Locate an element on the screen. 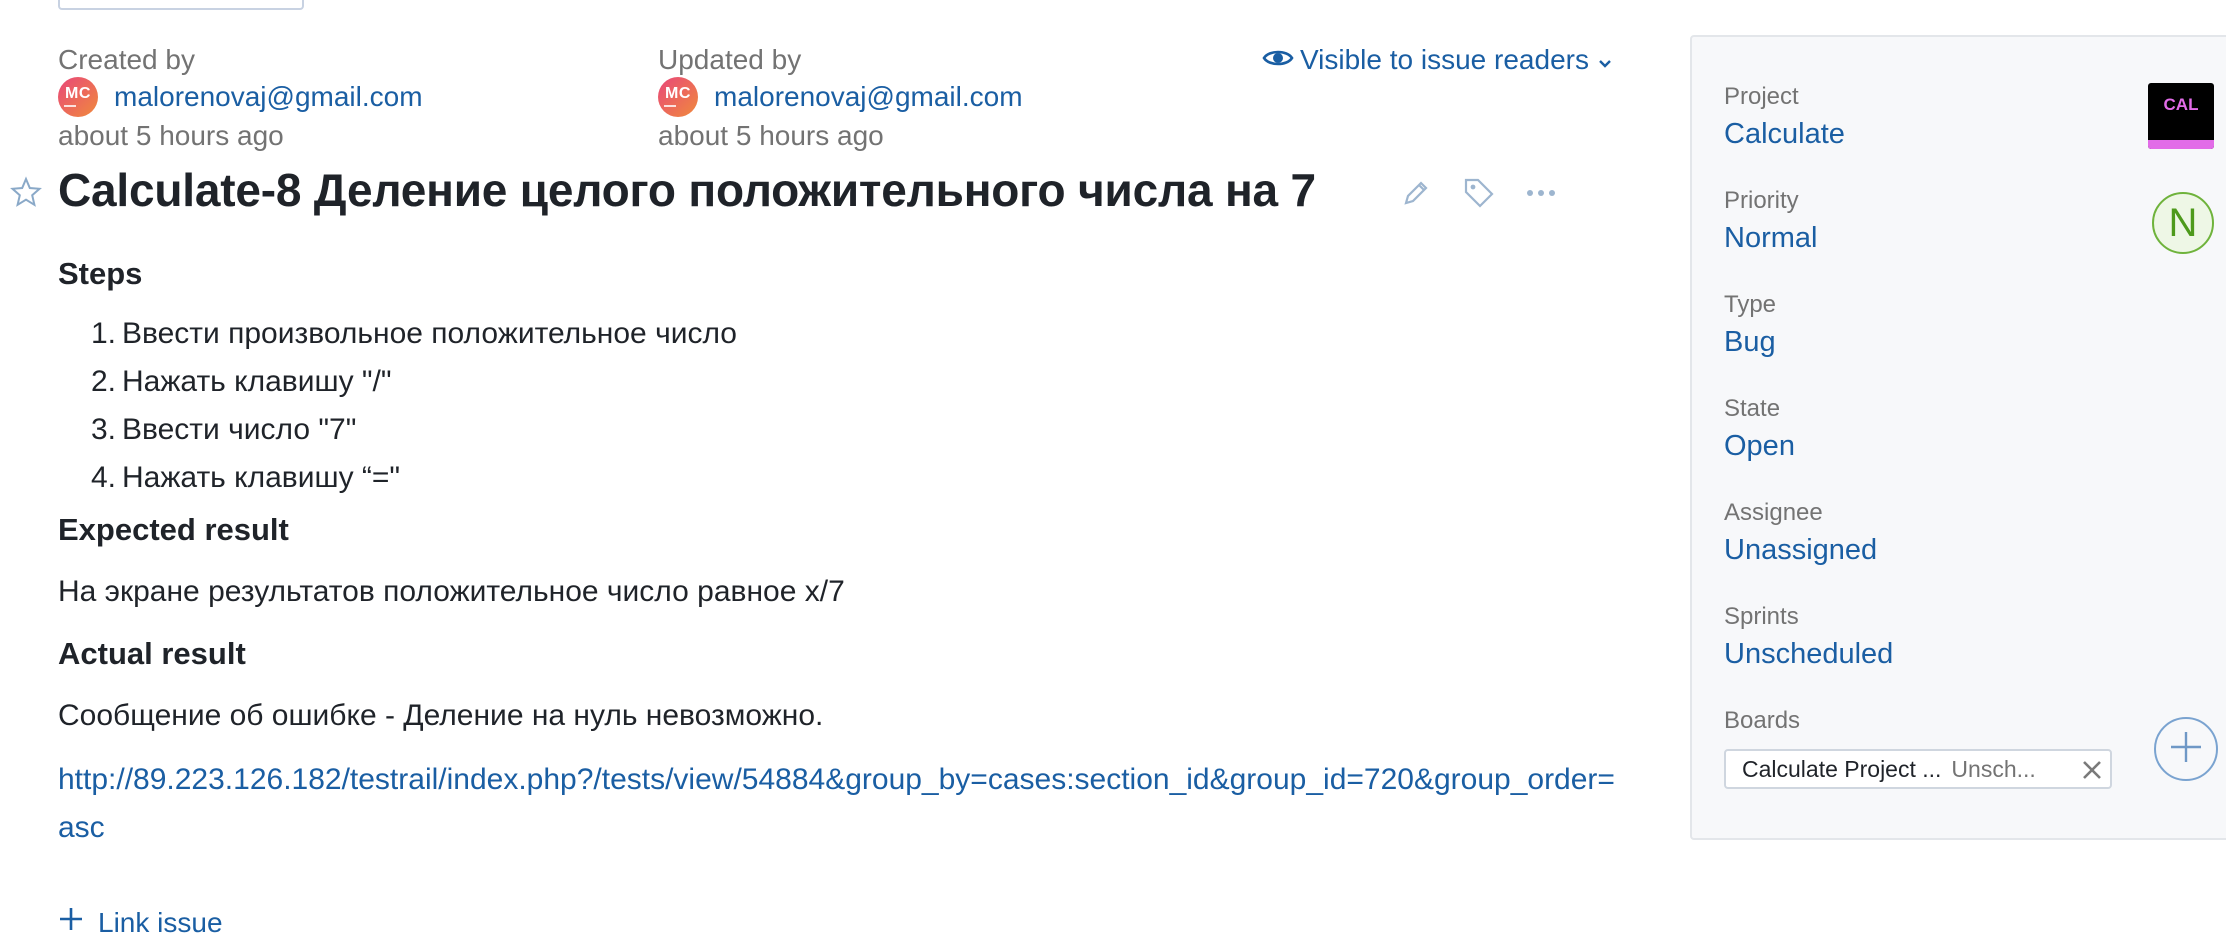 This screenshot has width=2226, height=950. project-logo: CAL is located at coordinates (2181, 116).